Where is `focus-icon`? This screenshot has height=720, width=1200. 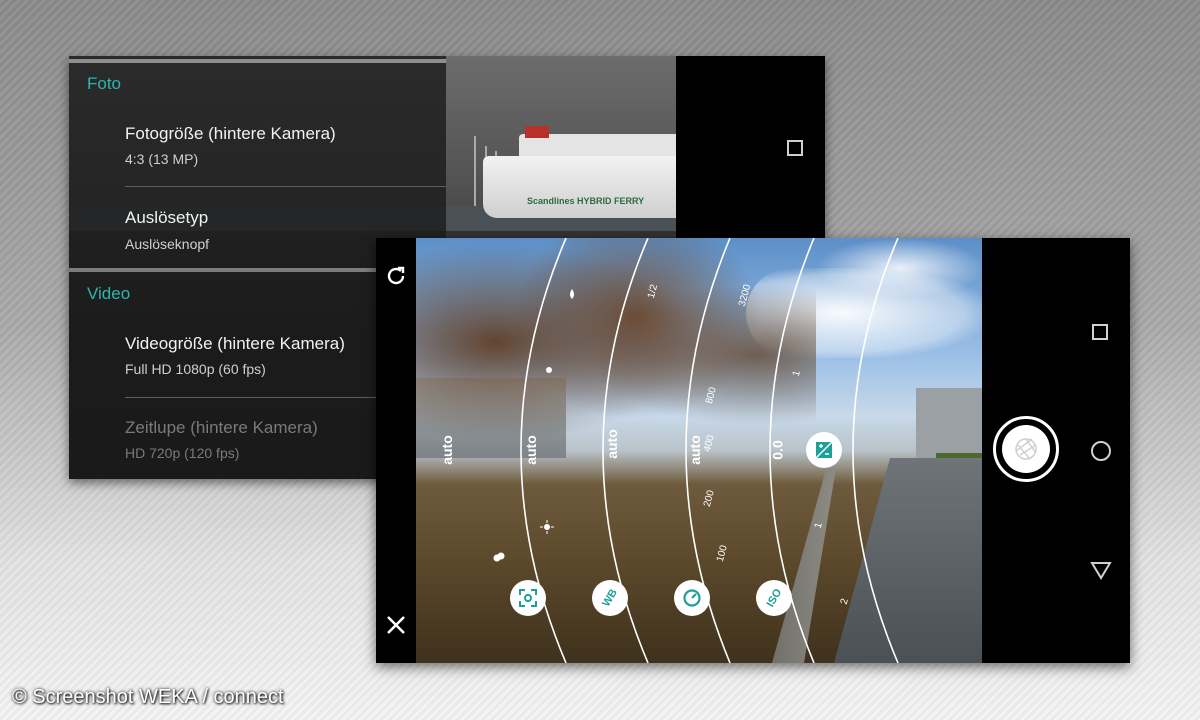 focus-icon is located at coordinates (528, 598).